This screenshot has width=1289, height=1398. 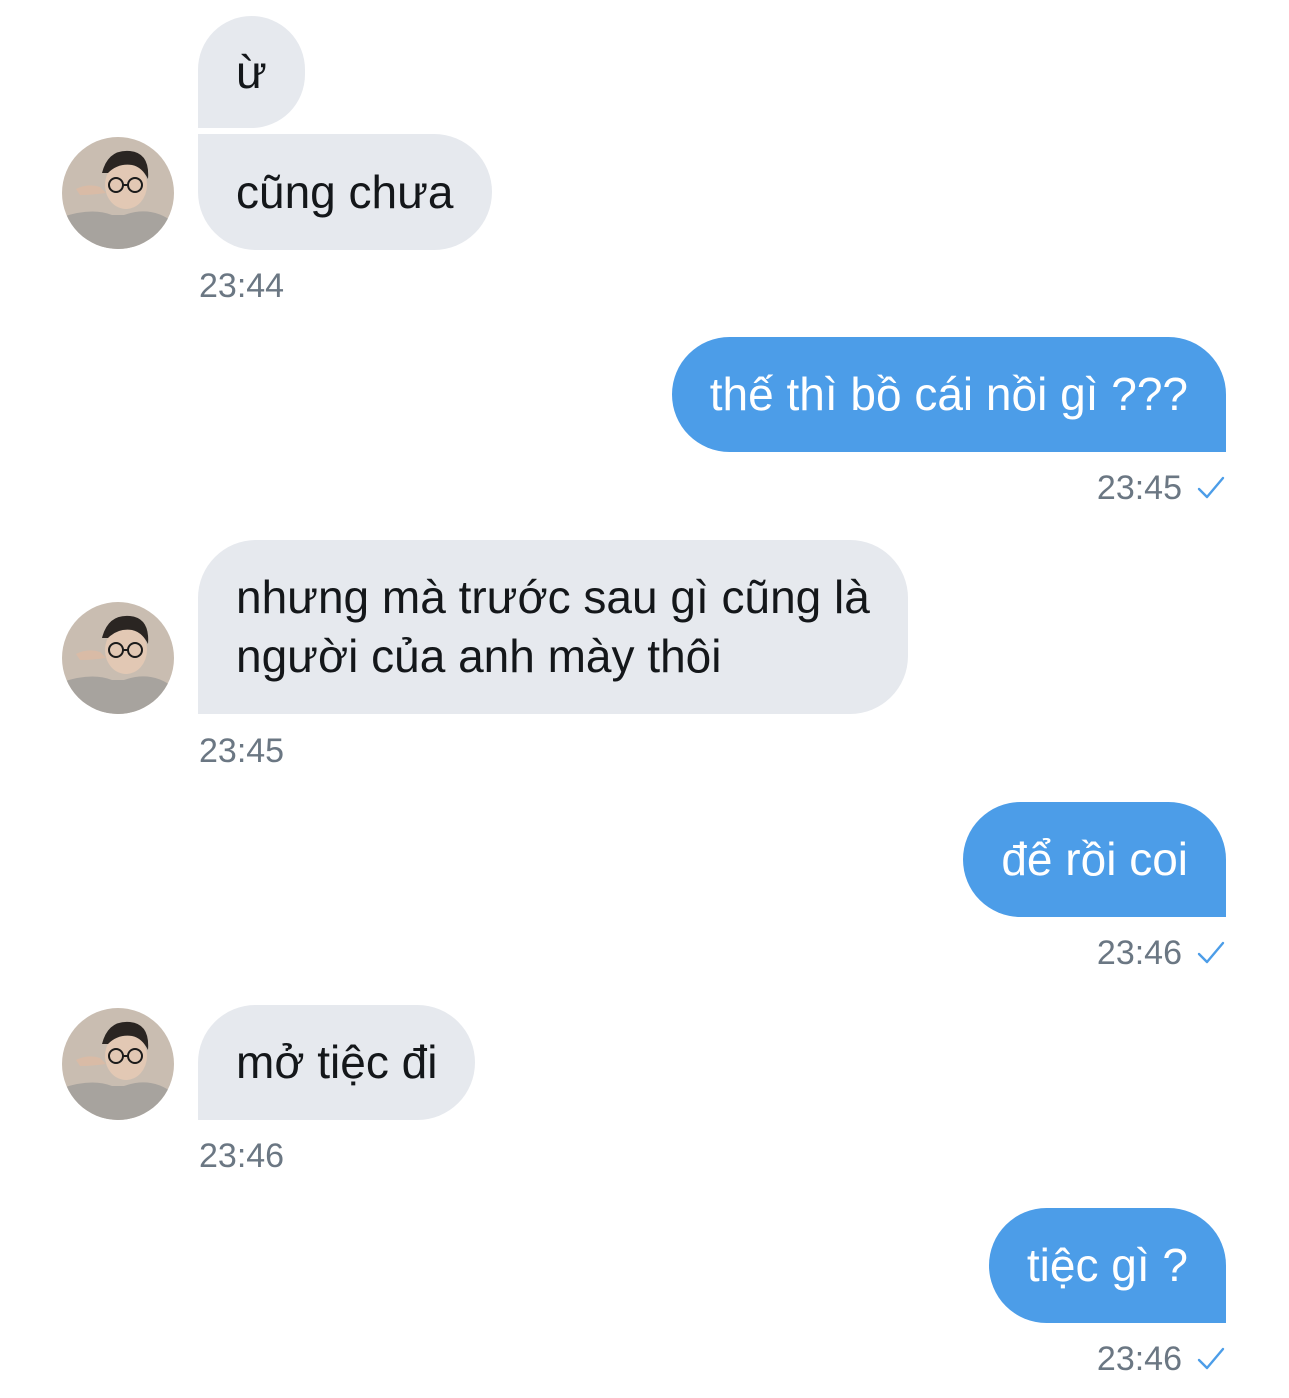 I want to click on message-bubble-outgoing: thế thì bồ cái nồi gì ???, so click(x=948, y=394).